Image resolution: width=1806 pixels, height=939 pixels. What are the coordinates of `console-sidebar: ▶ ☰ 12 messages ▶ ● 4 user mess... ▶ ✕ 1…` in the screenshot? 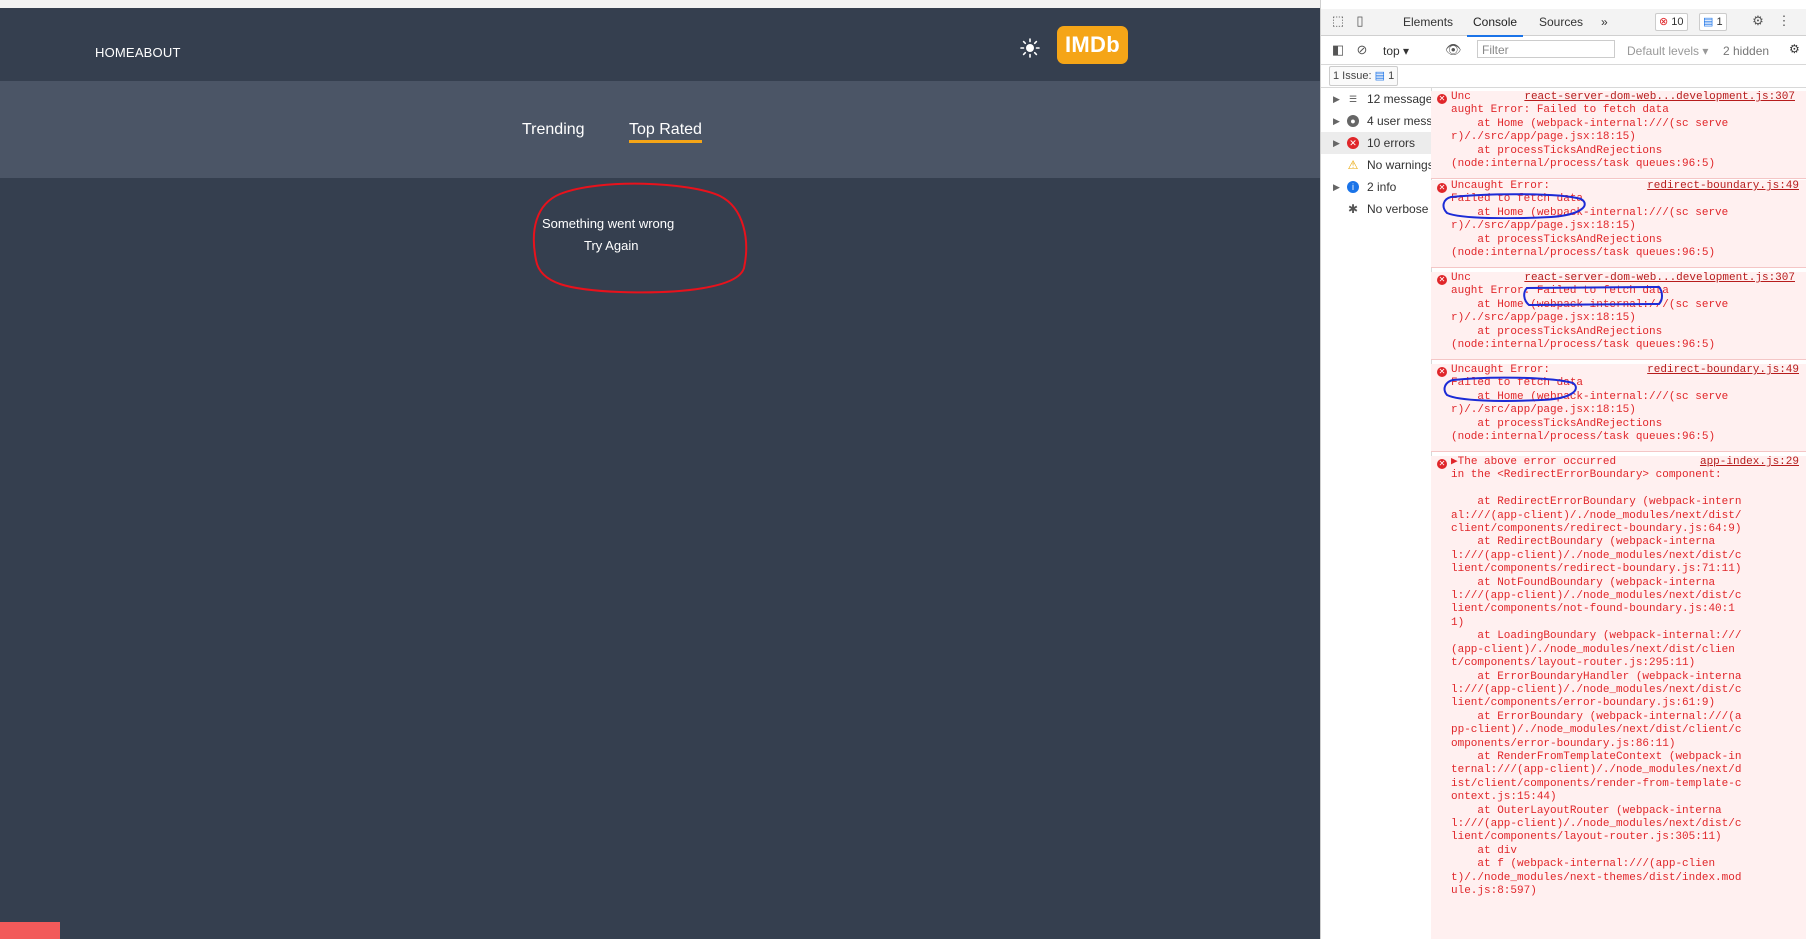 It's located at (1381, 513).